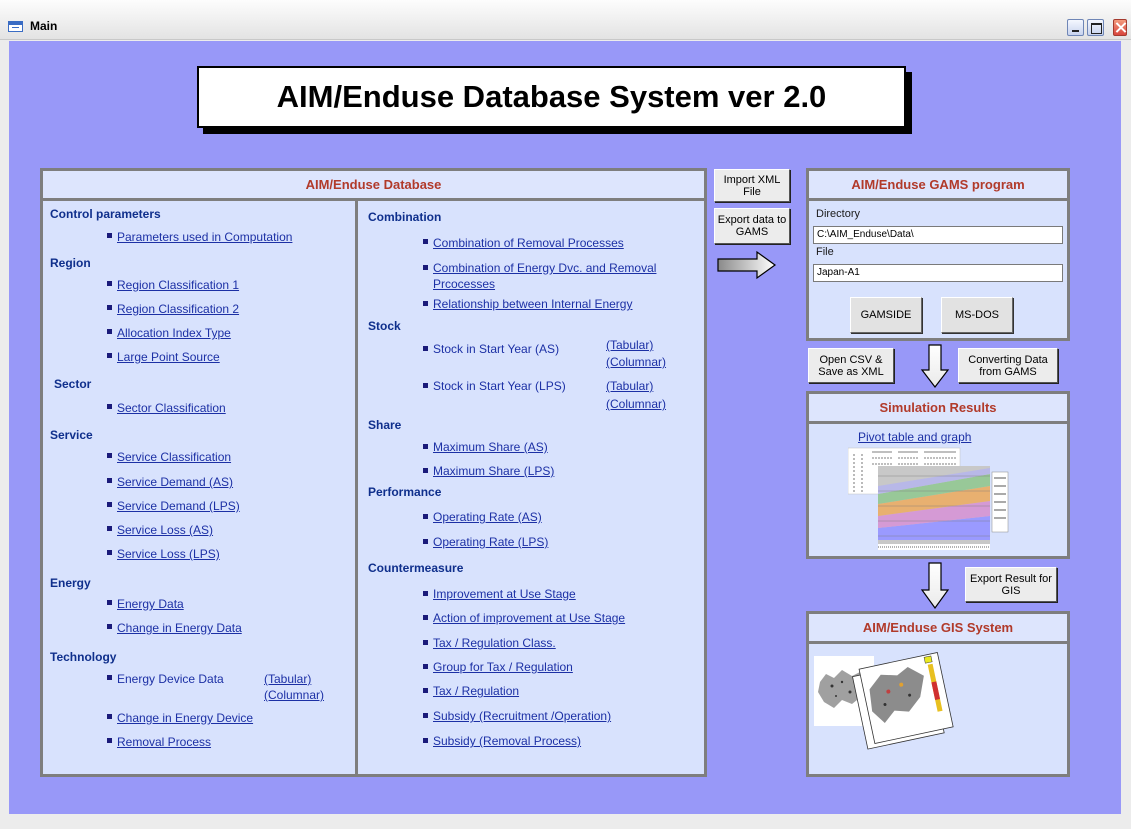  I want to click on link-relationship-internal-energy: Relationship between Internal Energy, so click(532, 304).